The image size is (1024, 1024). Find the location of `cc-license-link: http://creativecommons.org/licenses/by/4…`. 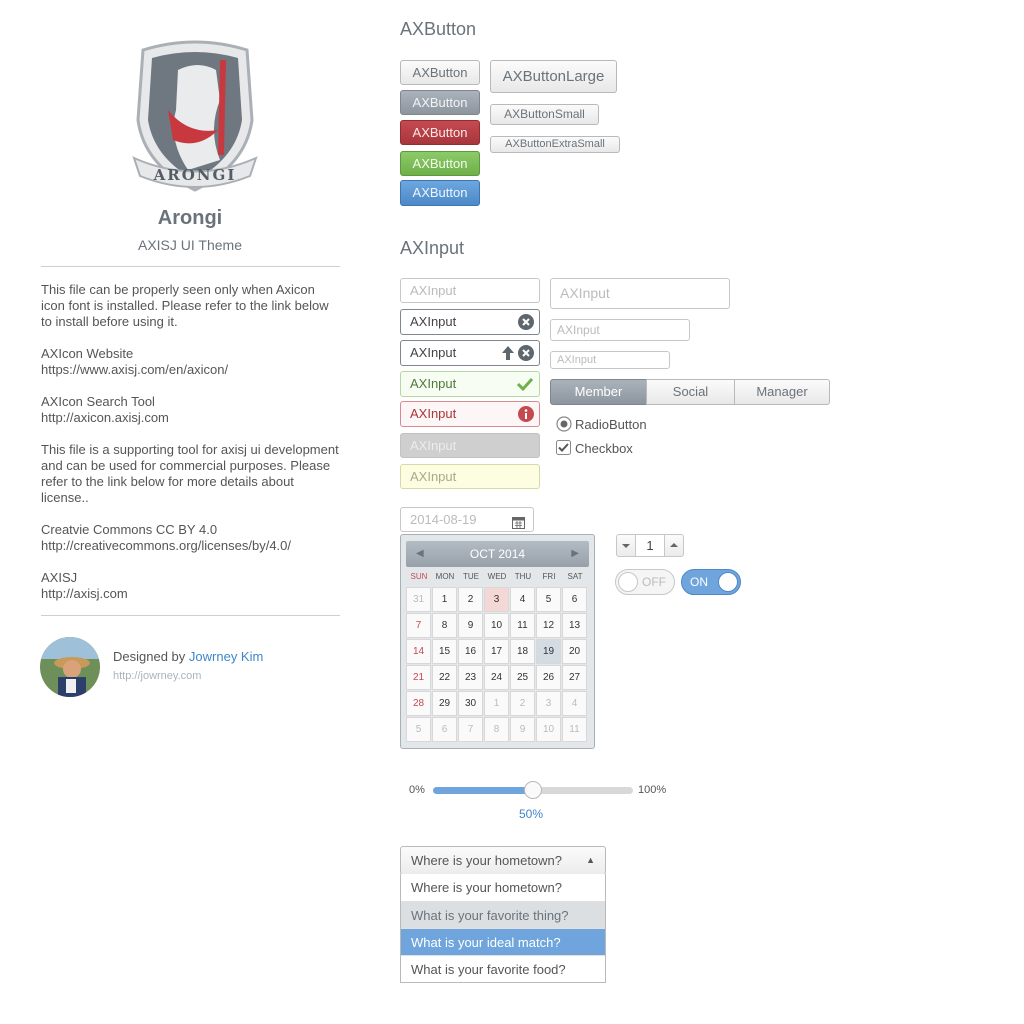

cc-license-link: http://creativecommons.org/licenses/by/4… is located at coordinates (191, 546).